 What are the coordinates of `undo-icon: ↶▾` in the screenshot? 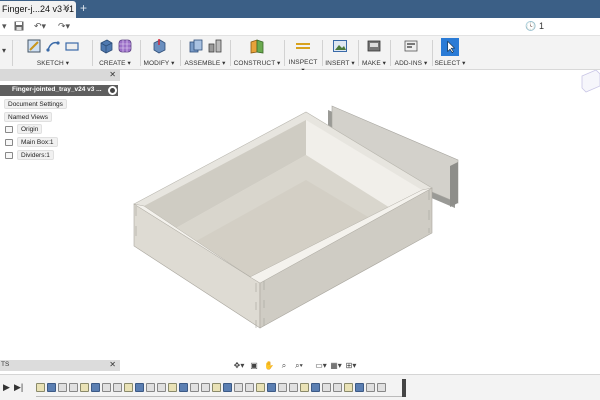 It's located at (40, 26).